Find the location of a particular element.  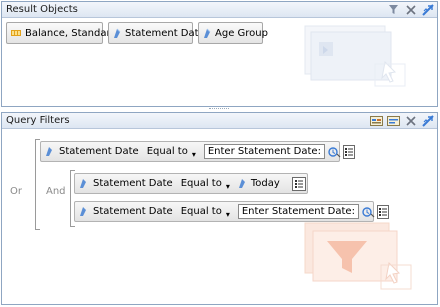

result-objects-toolbar is located at coordinates (410, 9).